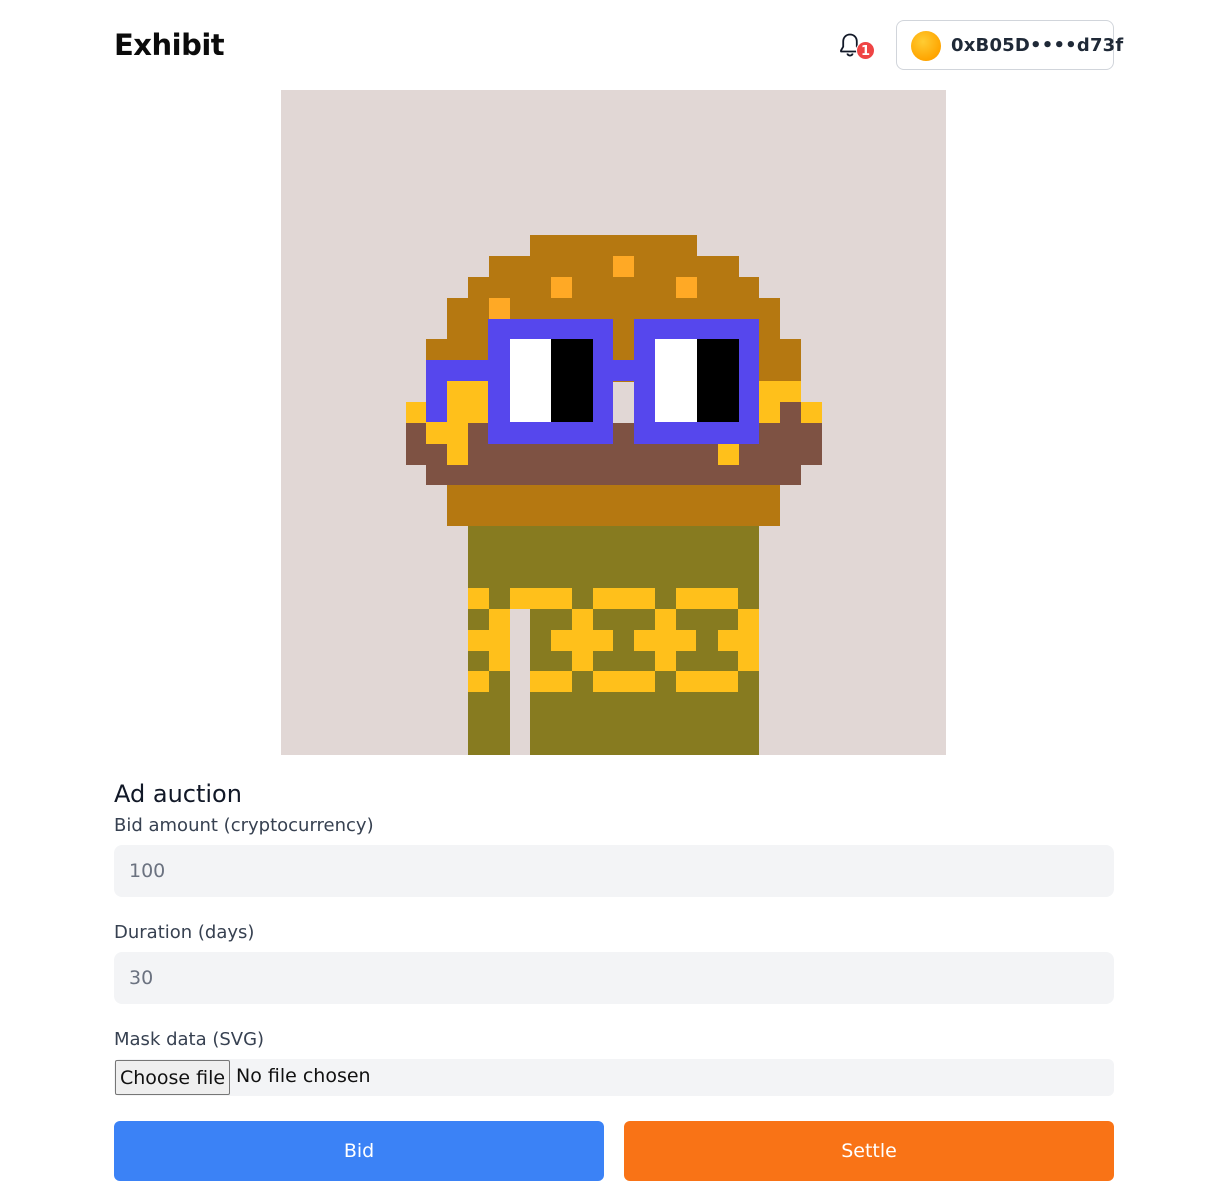 The height and width of the screenshot is (1200, 1205). What do you see at coordinates (178, 794) in the screenshot?
I see `auction-section-title: Ad auction` at bounding box center [178, 794].